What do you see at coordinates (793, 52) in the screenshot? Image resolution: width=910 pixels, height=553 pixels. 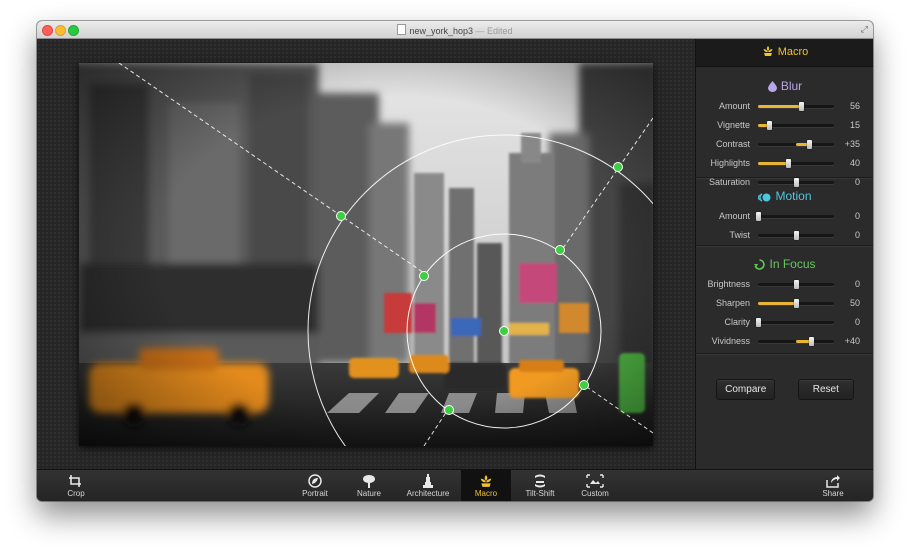 I see `preset-title: Macro` at bounding box center [793, 52].